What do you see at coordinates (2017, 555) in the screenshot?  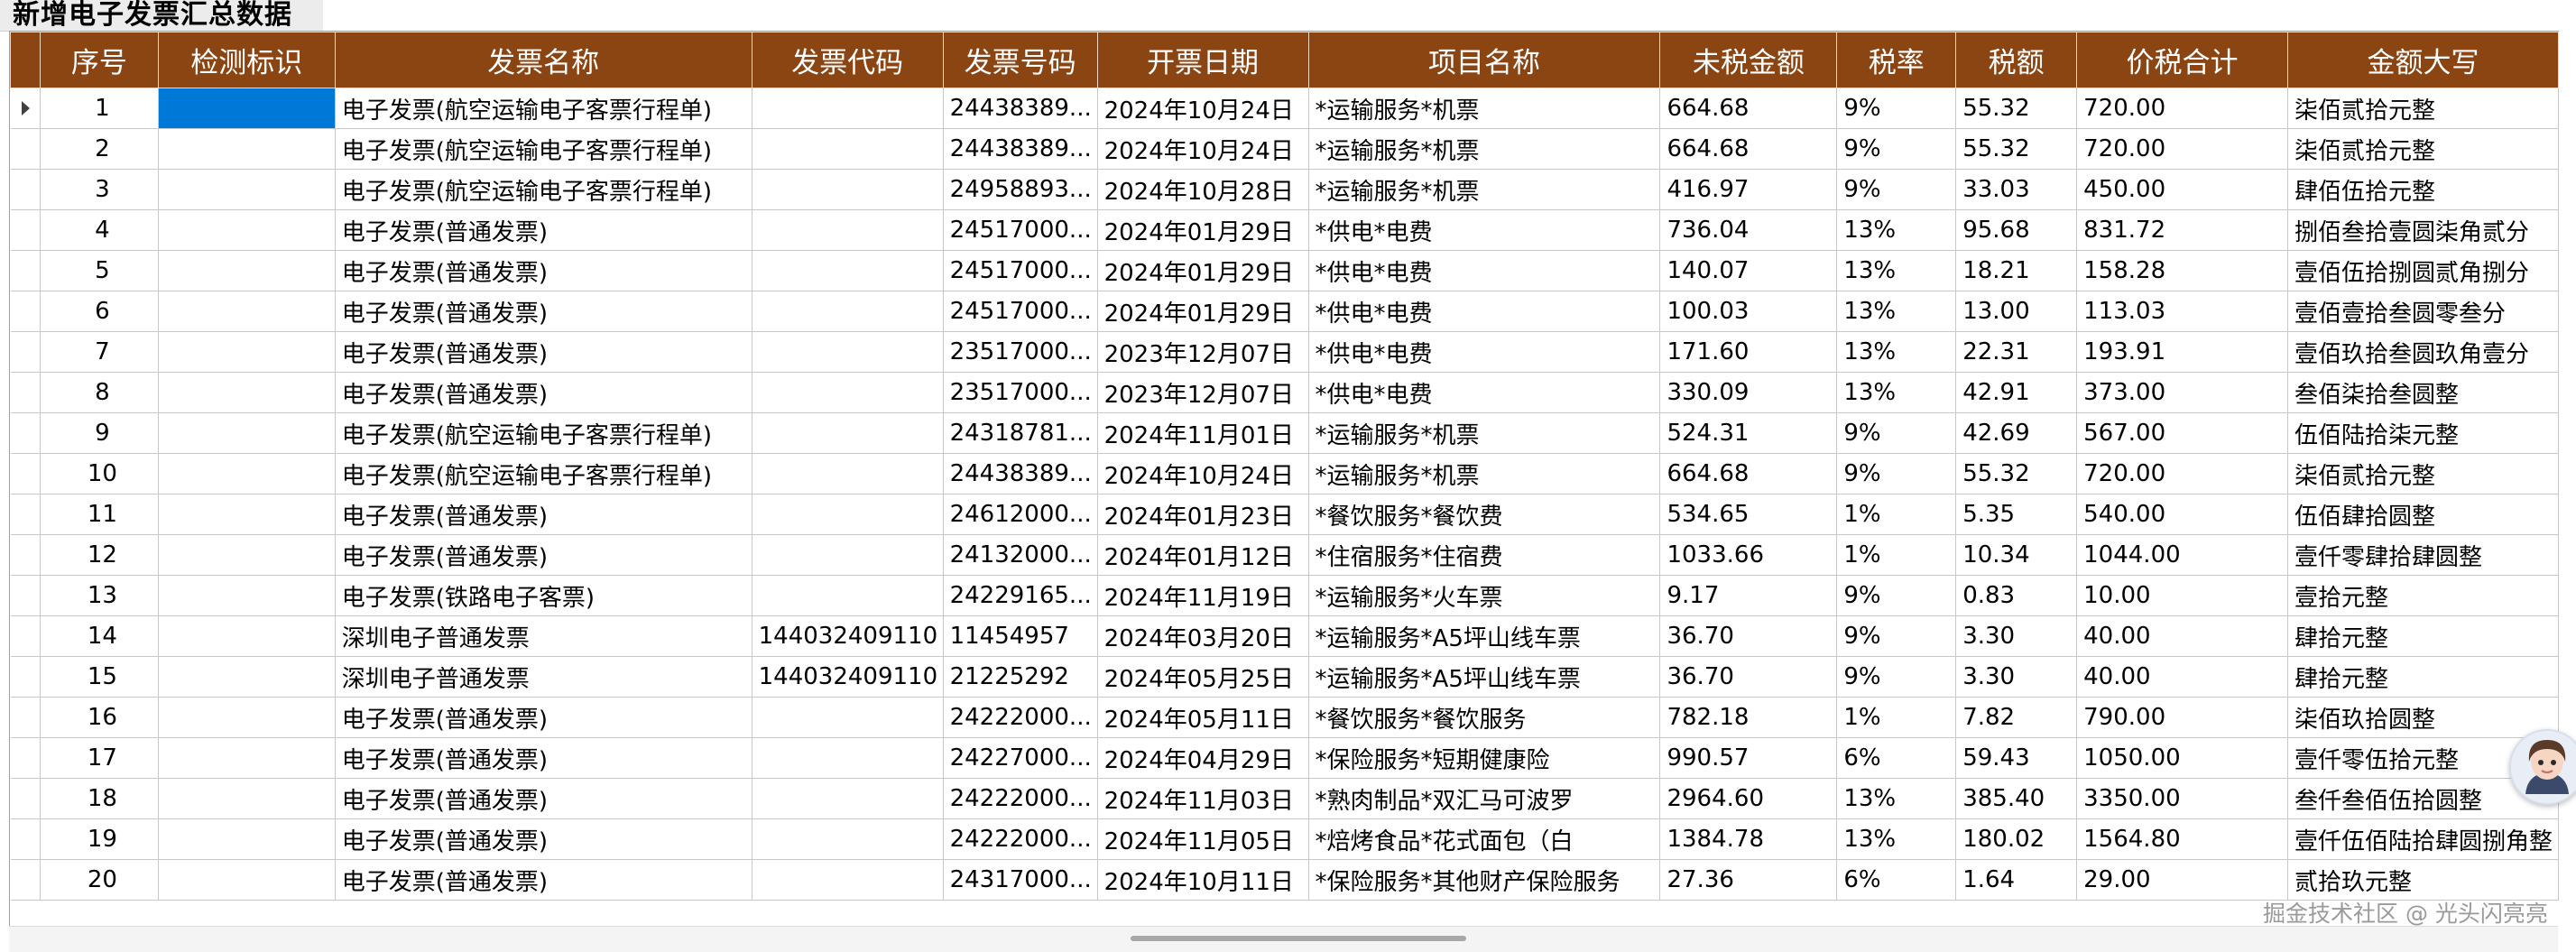 I see `tax-amount-cell: 10.34` at bounding box center [2017, 555].